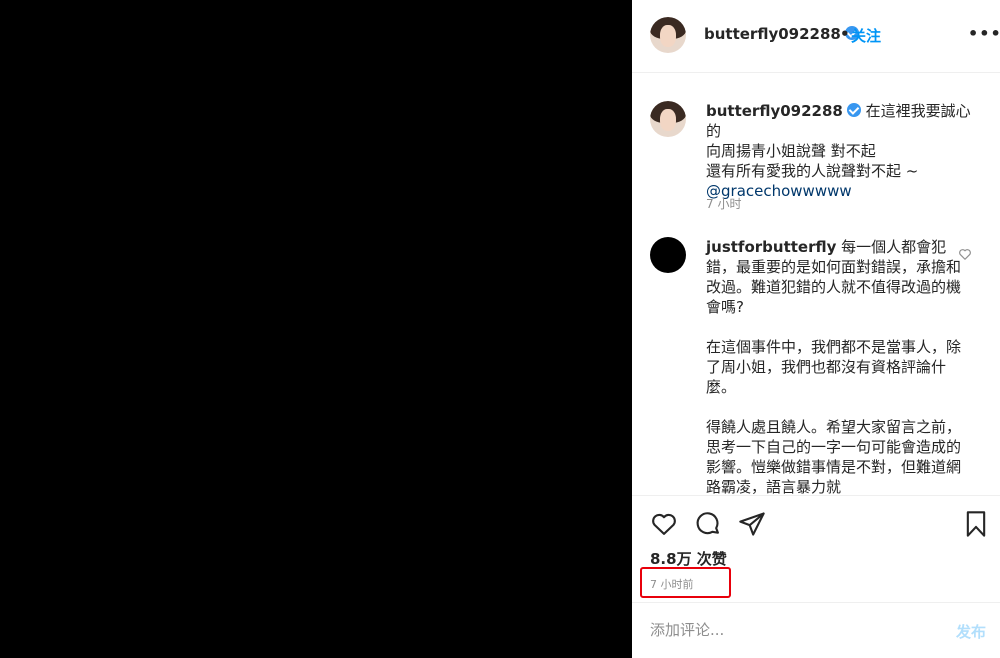 The image size is (1000, 658). Describe the element at coordinates (664, 524) in the screenshot. I see `like-heart-icon` at that location.